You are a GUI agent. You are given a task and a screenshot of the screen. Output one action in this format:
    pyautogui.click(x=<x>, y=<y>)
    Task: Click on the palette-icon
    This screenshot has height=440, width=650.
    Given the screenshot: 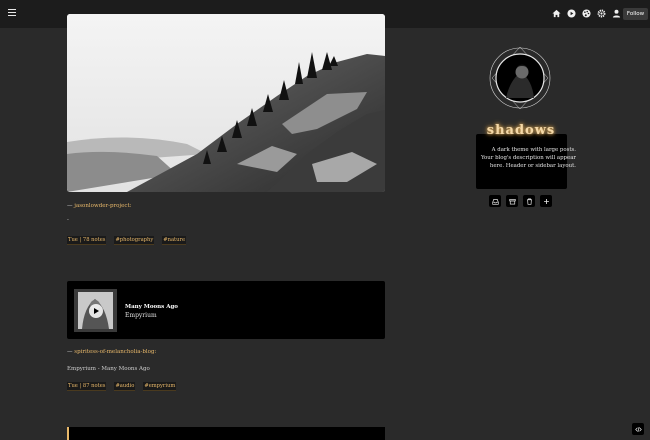 What is the action you would take?
    pyautogui.click(x=586, y=13)
    